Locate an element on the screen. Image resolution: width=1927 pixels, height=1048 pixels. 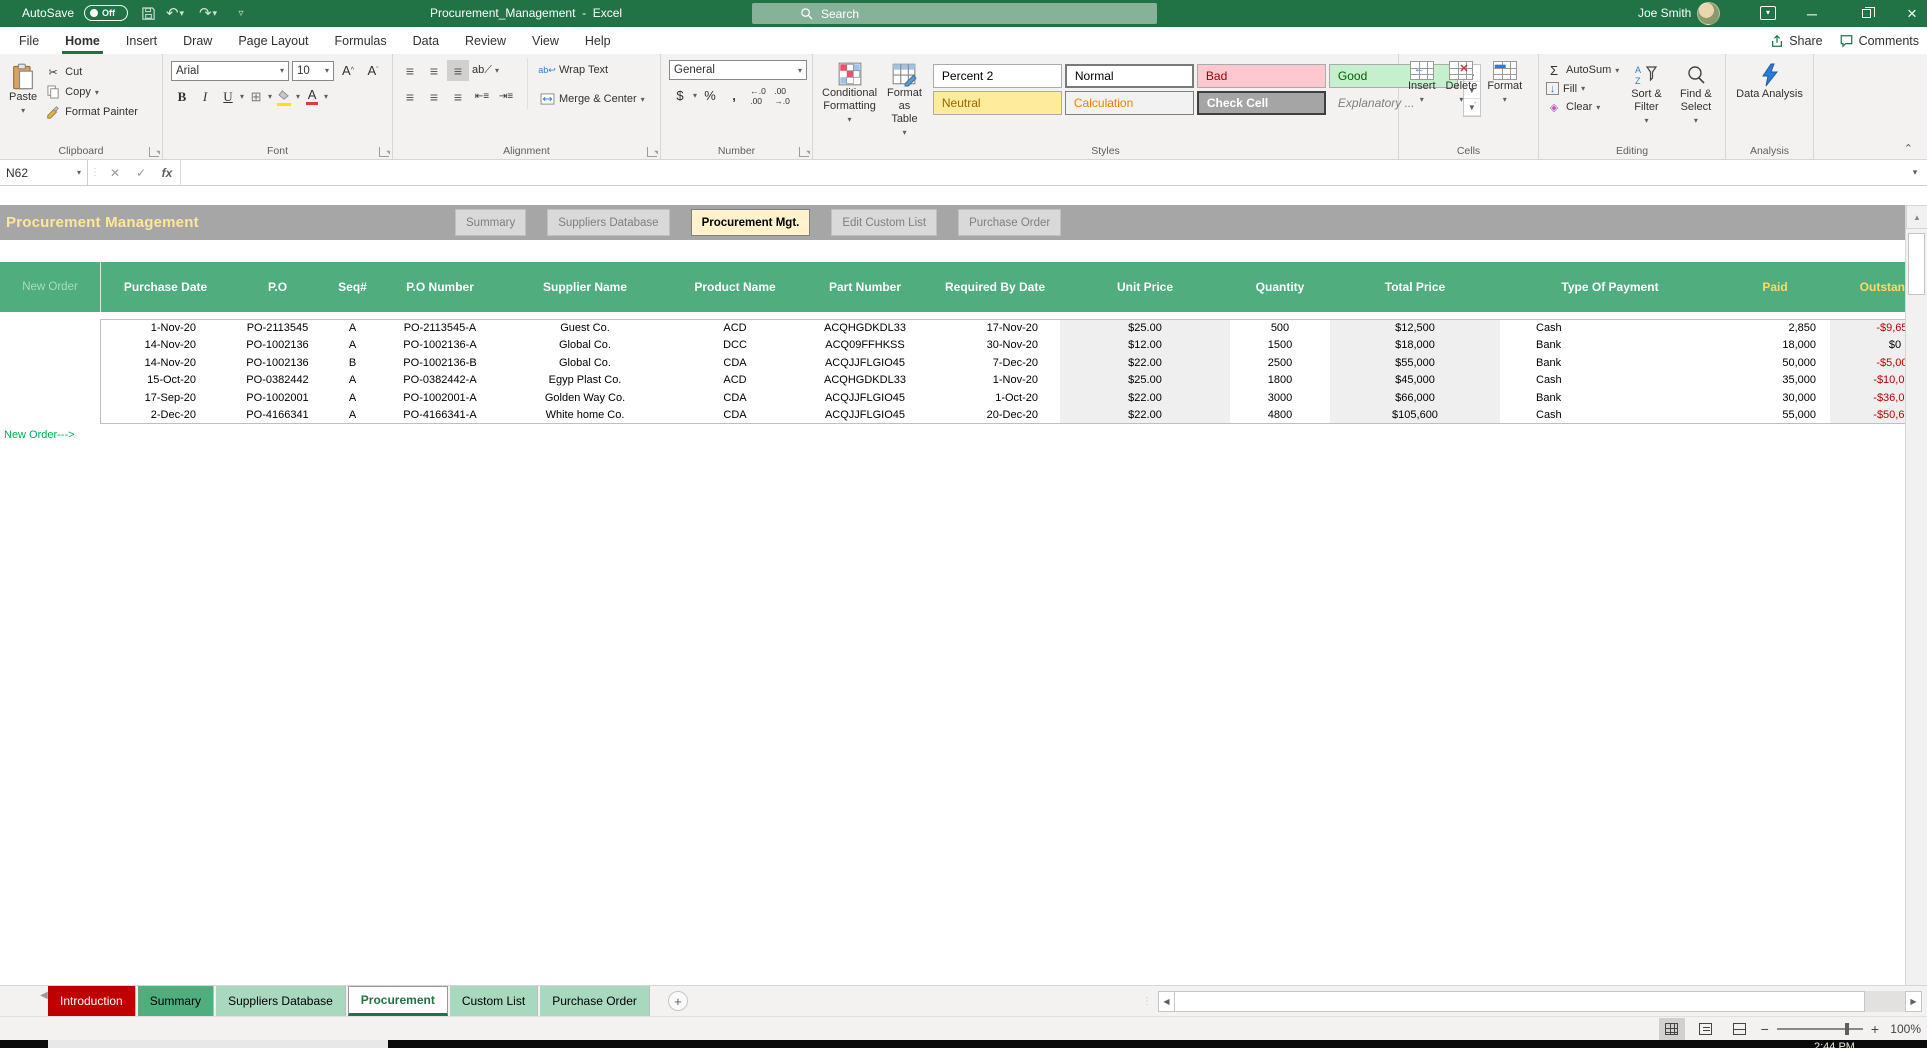
font-family-select: Arial ▾ is located at coordinates (230, 70).